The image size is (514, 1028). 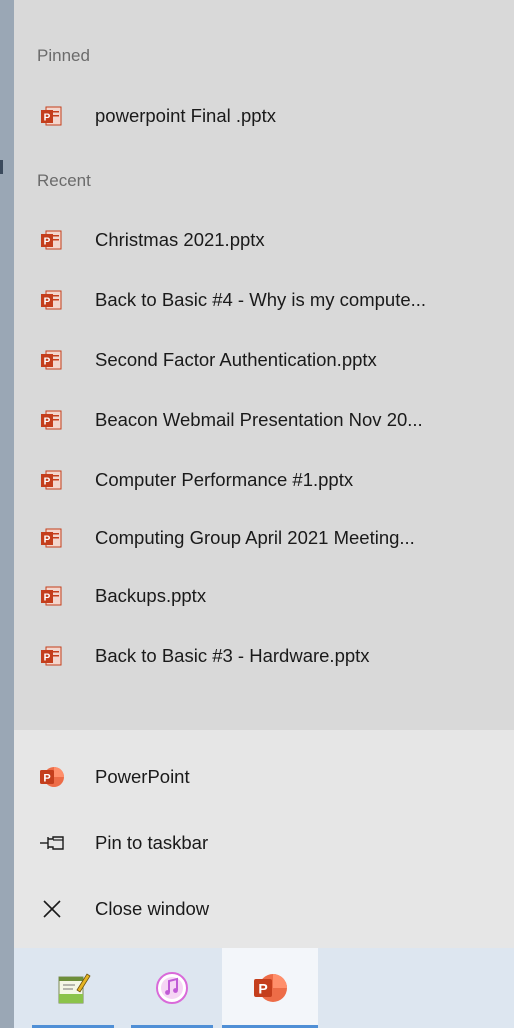 I want to click on recent-item: P Back to Basic #3 - Hardware.pptx, so click(x=264, y=656).